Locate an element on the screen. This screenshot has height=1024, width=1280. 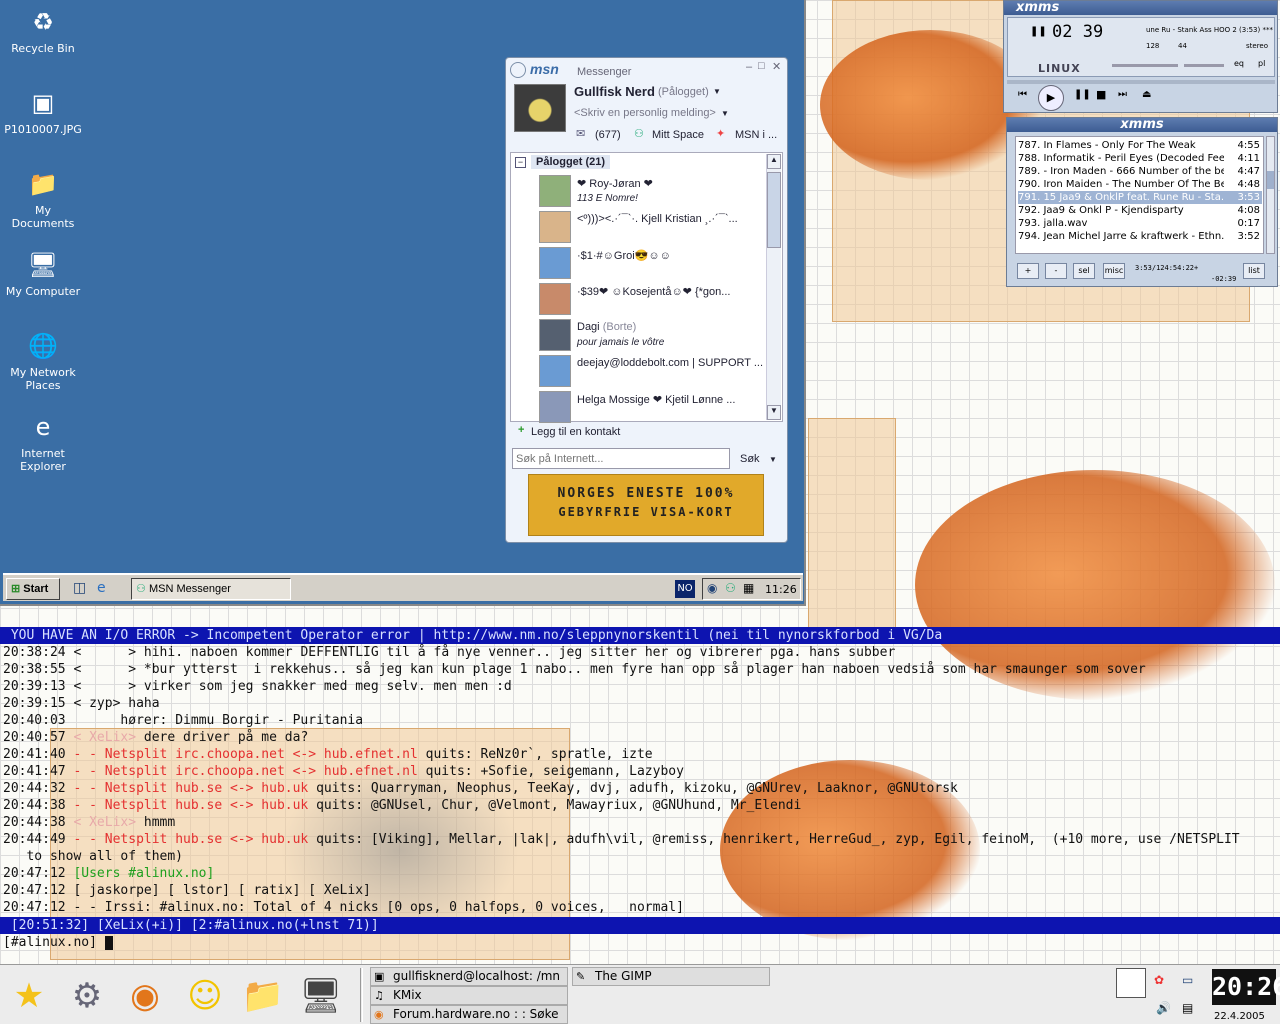
desktop-icon-recycle-bin: ♻ Recycle Bin is located at coordinates (43, 30).